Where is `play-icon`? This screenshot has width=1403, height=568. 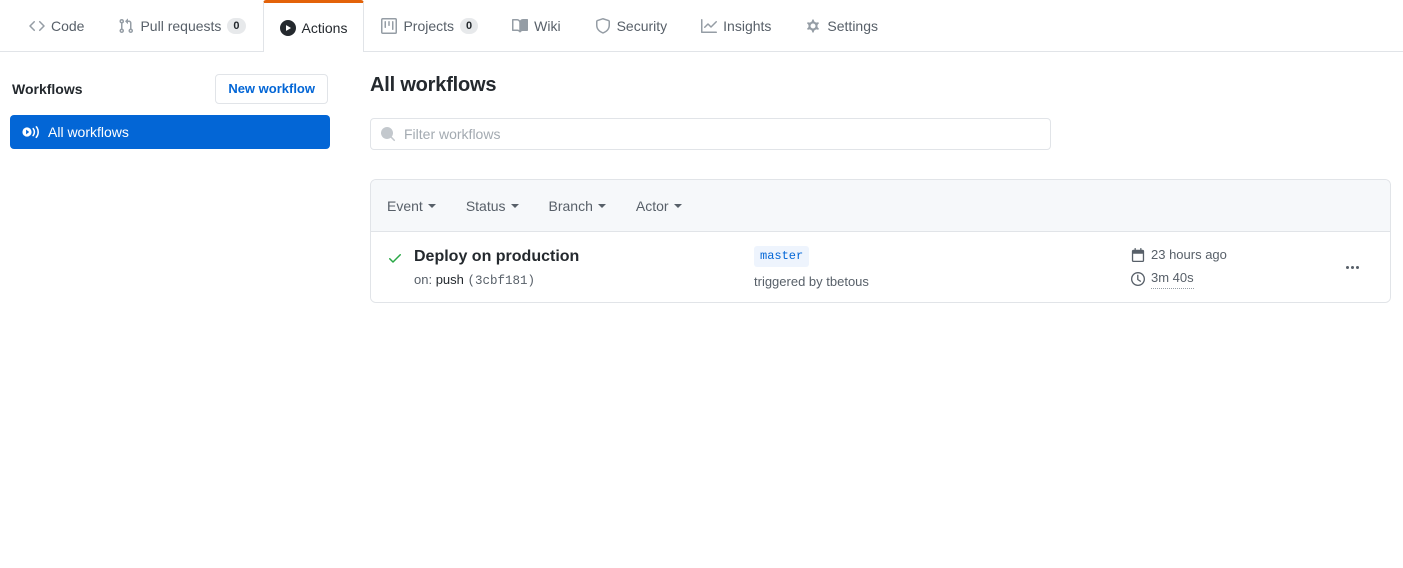
play-icon is located at coordinates (287, 27).